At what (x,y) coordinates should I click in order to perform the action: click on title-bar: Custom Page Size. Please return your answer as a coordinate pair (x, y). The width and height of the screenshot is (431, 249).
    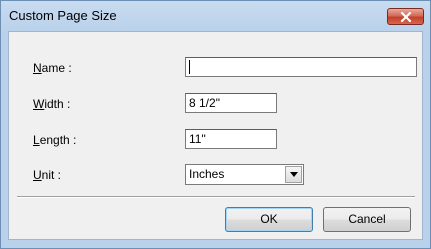
    Looking at the image, I should click on (215, 16).